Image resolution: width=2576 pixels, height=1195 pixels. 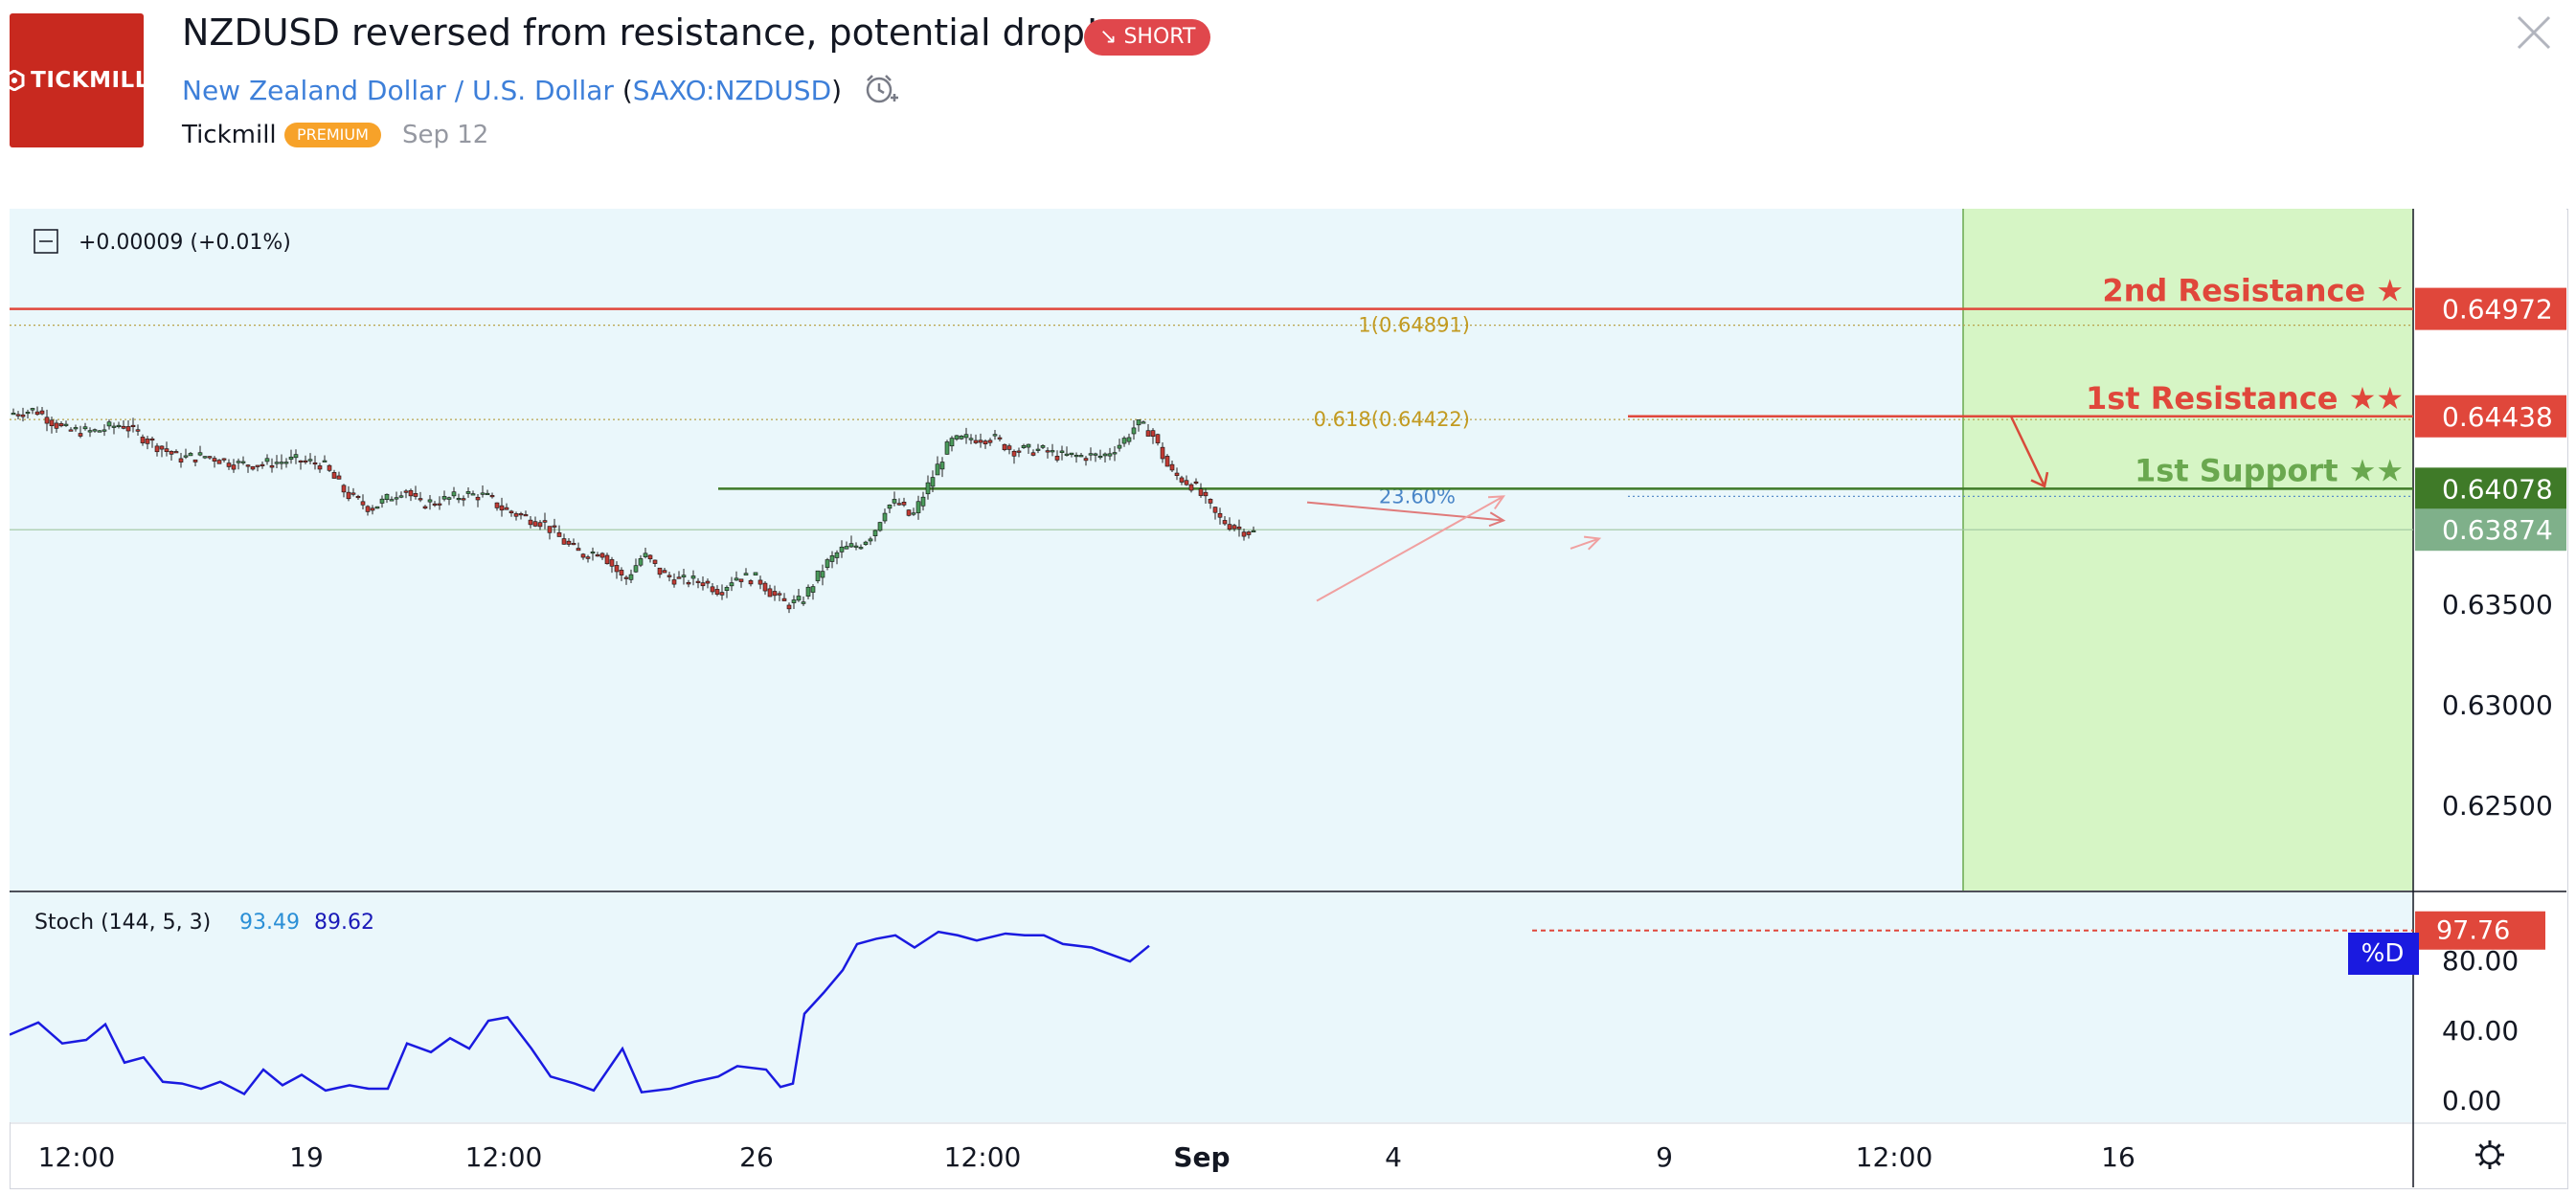 What do you see at coordinates (504, 1157) in the screenshot?
I see `time-tick: 12:00` at bounding box center [504, 1157].